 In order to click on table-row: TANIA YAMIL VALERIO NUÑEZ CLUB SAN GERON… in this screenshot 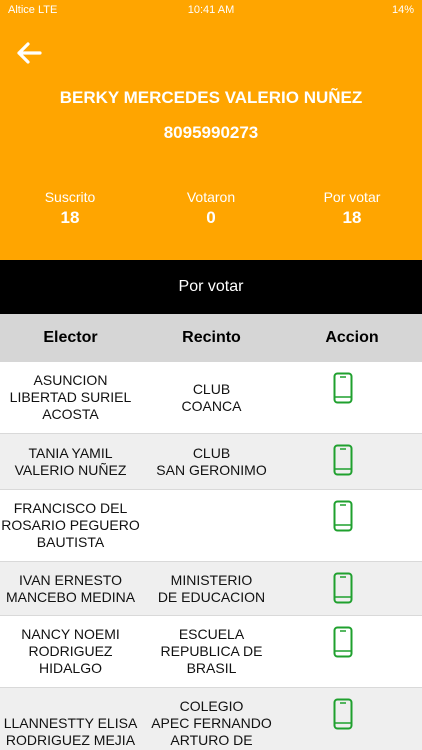, I will do `click(211, 462)`.